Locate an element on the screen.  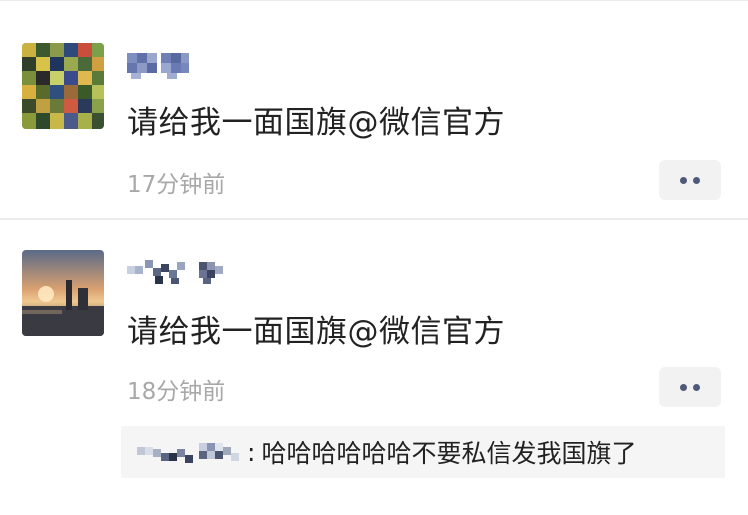
timestamp: 17分钟前 is located at coordinates (176, 185).